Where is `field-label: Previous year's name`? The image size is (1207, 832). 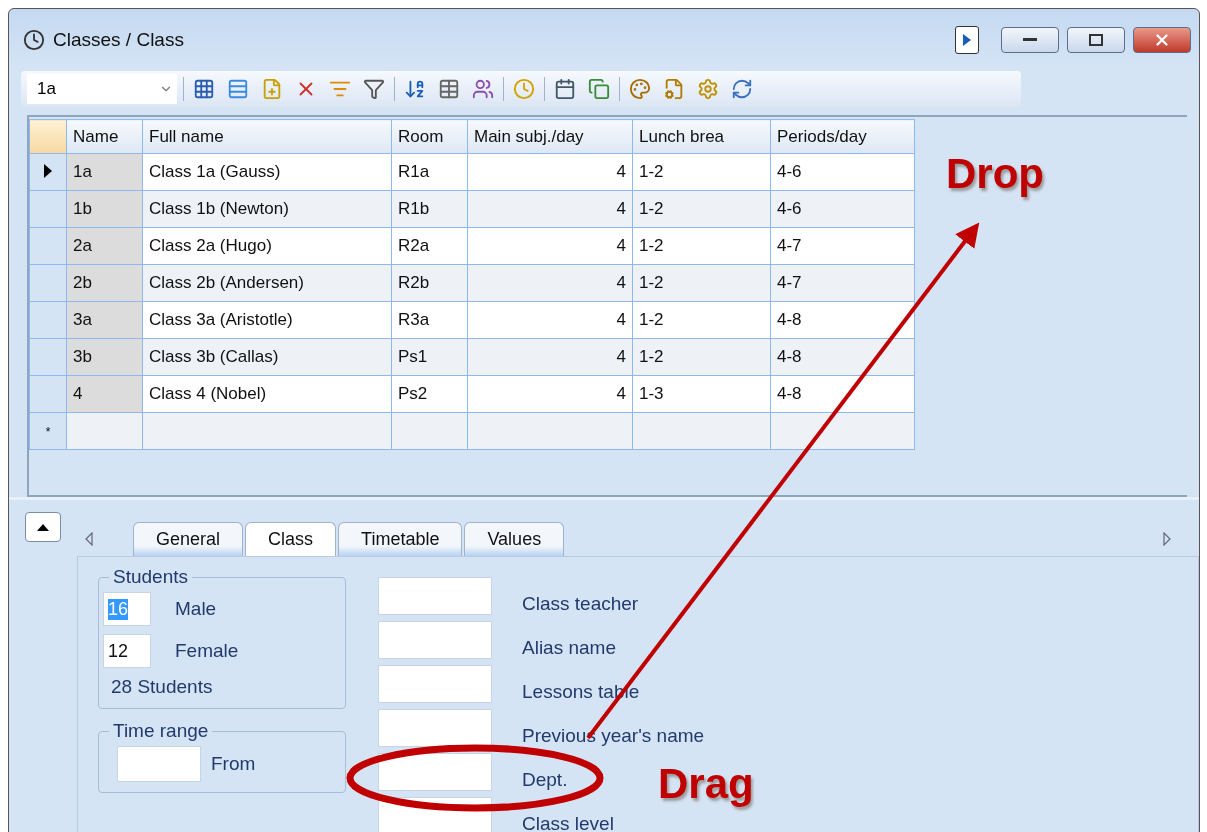
field-label: Previous year's name is located at coordinates (613, 736).